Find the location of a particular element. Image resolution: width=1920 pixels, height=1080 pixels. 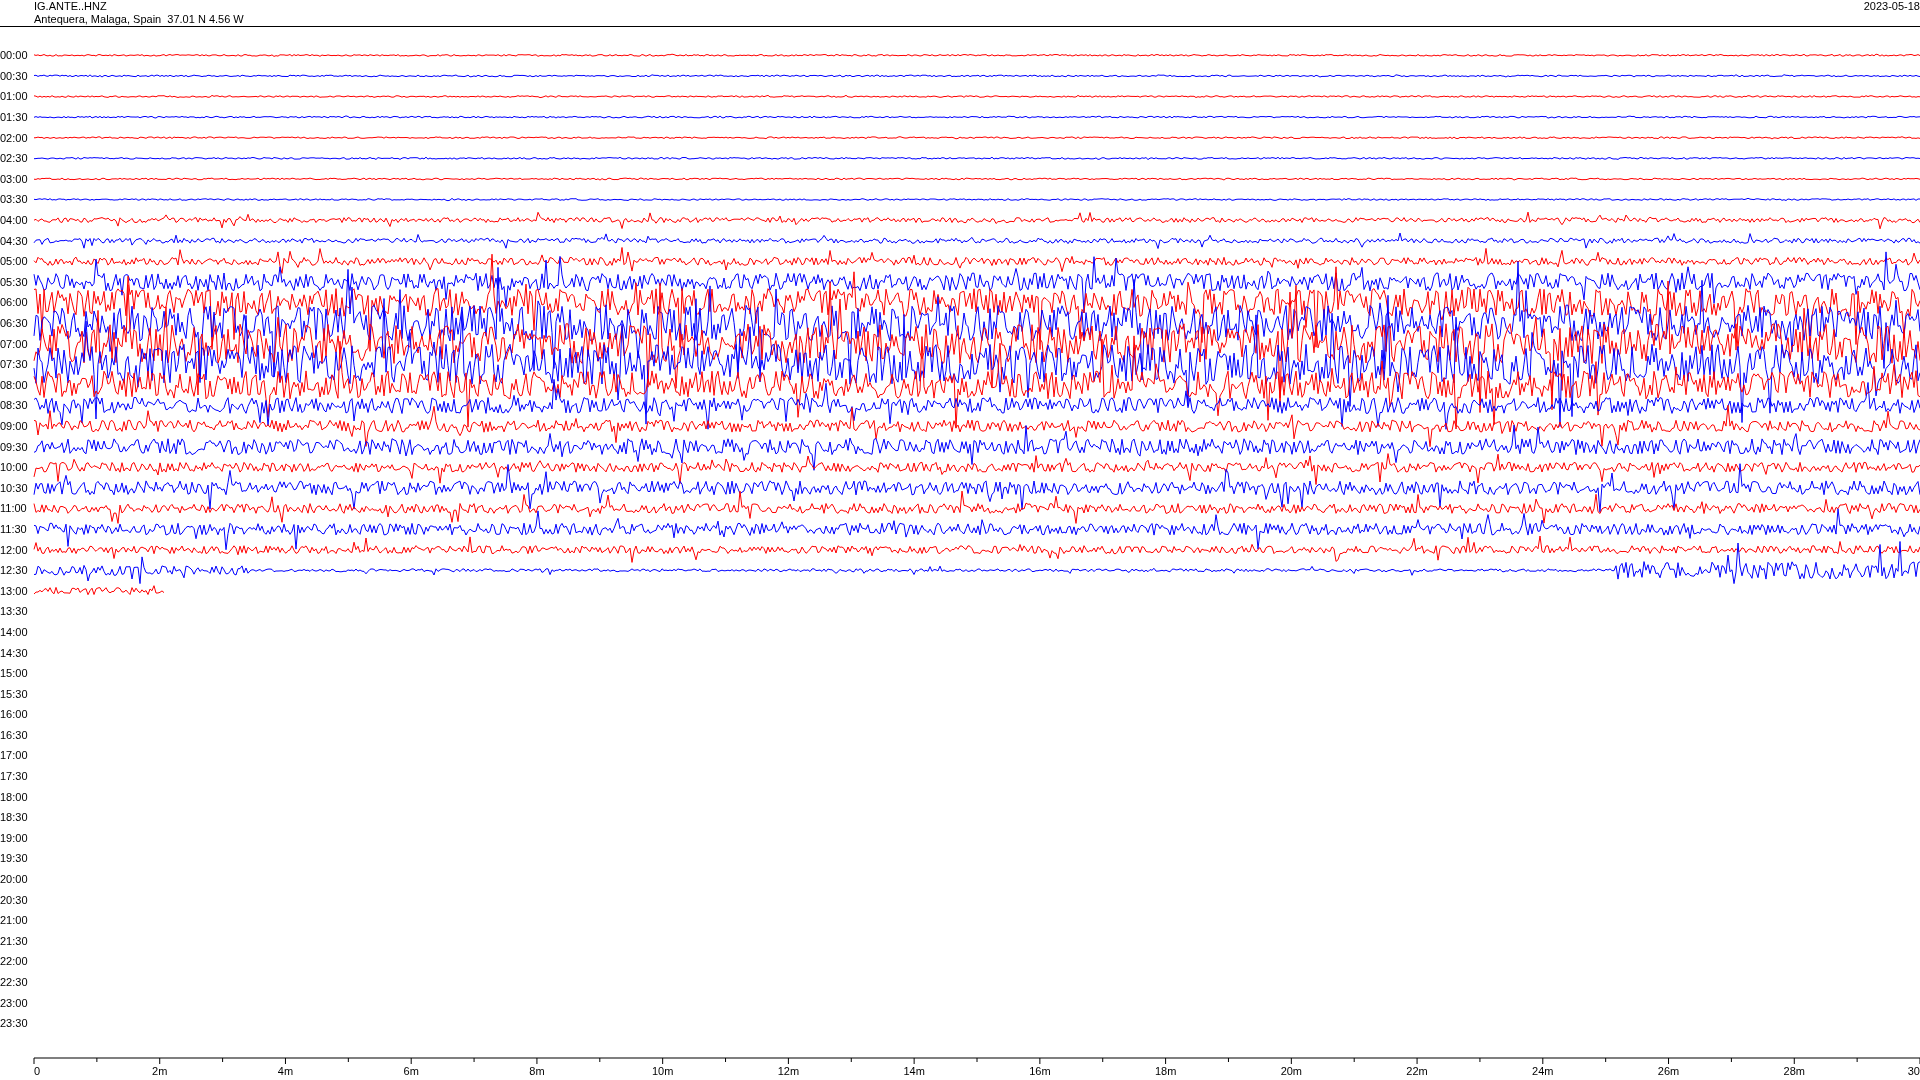

station-location: Antequera, Malaga, Spain 37.01 N 4.56 W is located at coordinates (139, 19).